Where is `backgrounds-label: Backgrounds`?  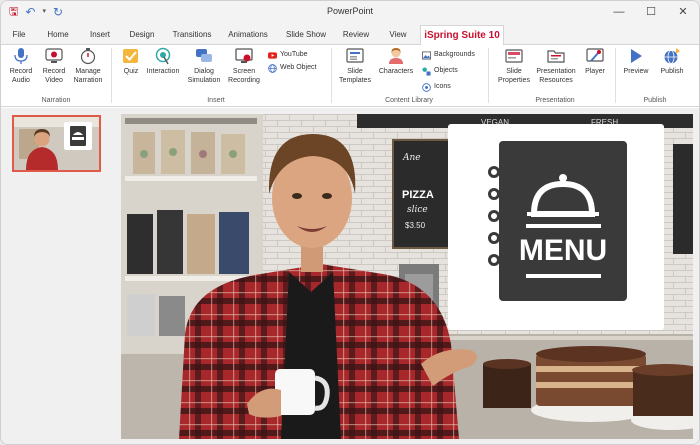
backgrounds-label: Backgrounds is located at coordinates (454, 54).